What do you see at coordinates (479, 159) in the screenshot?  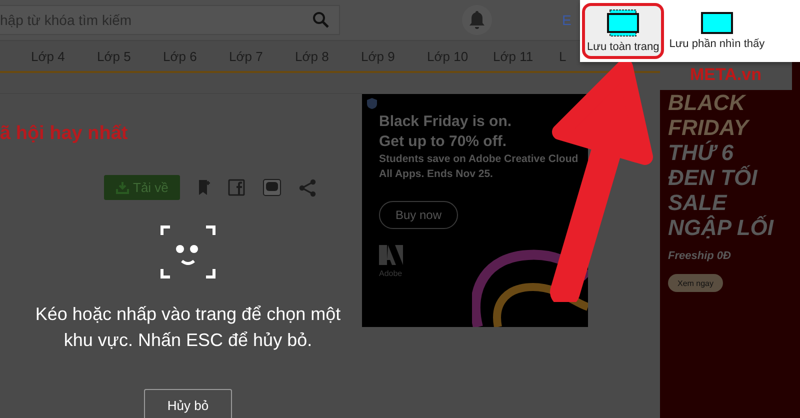 I see `ad-text: Students save on Adobe Creative Cloud` at bounding box center [479, 159].